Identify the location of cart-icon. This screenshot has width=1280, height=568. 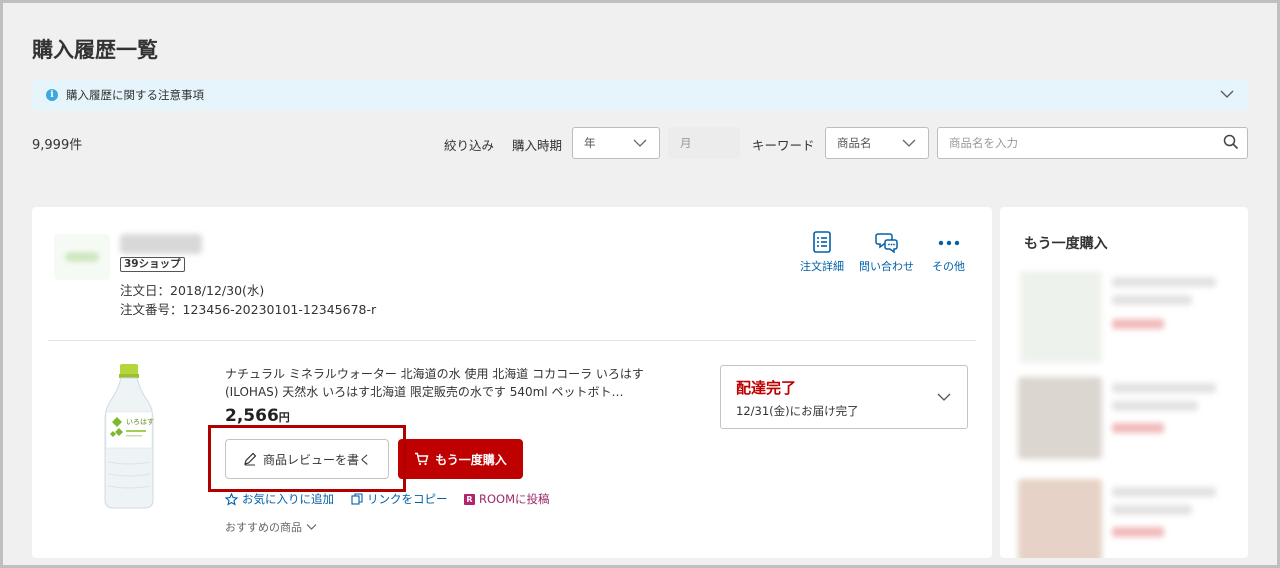
(422, 459).